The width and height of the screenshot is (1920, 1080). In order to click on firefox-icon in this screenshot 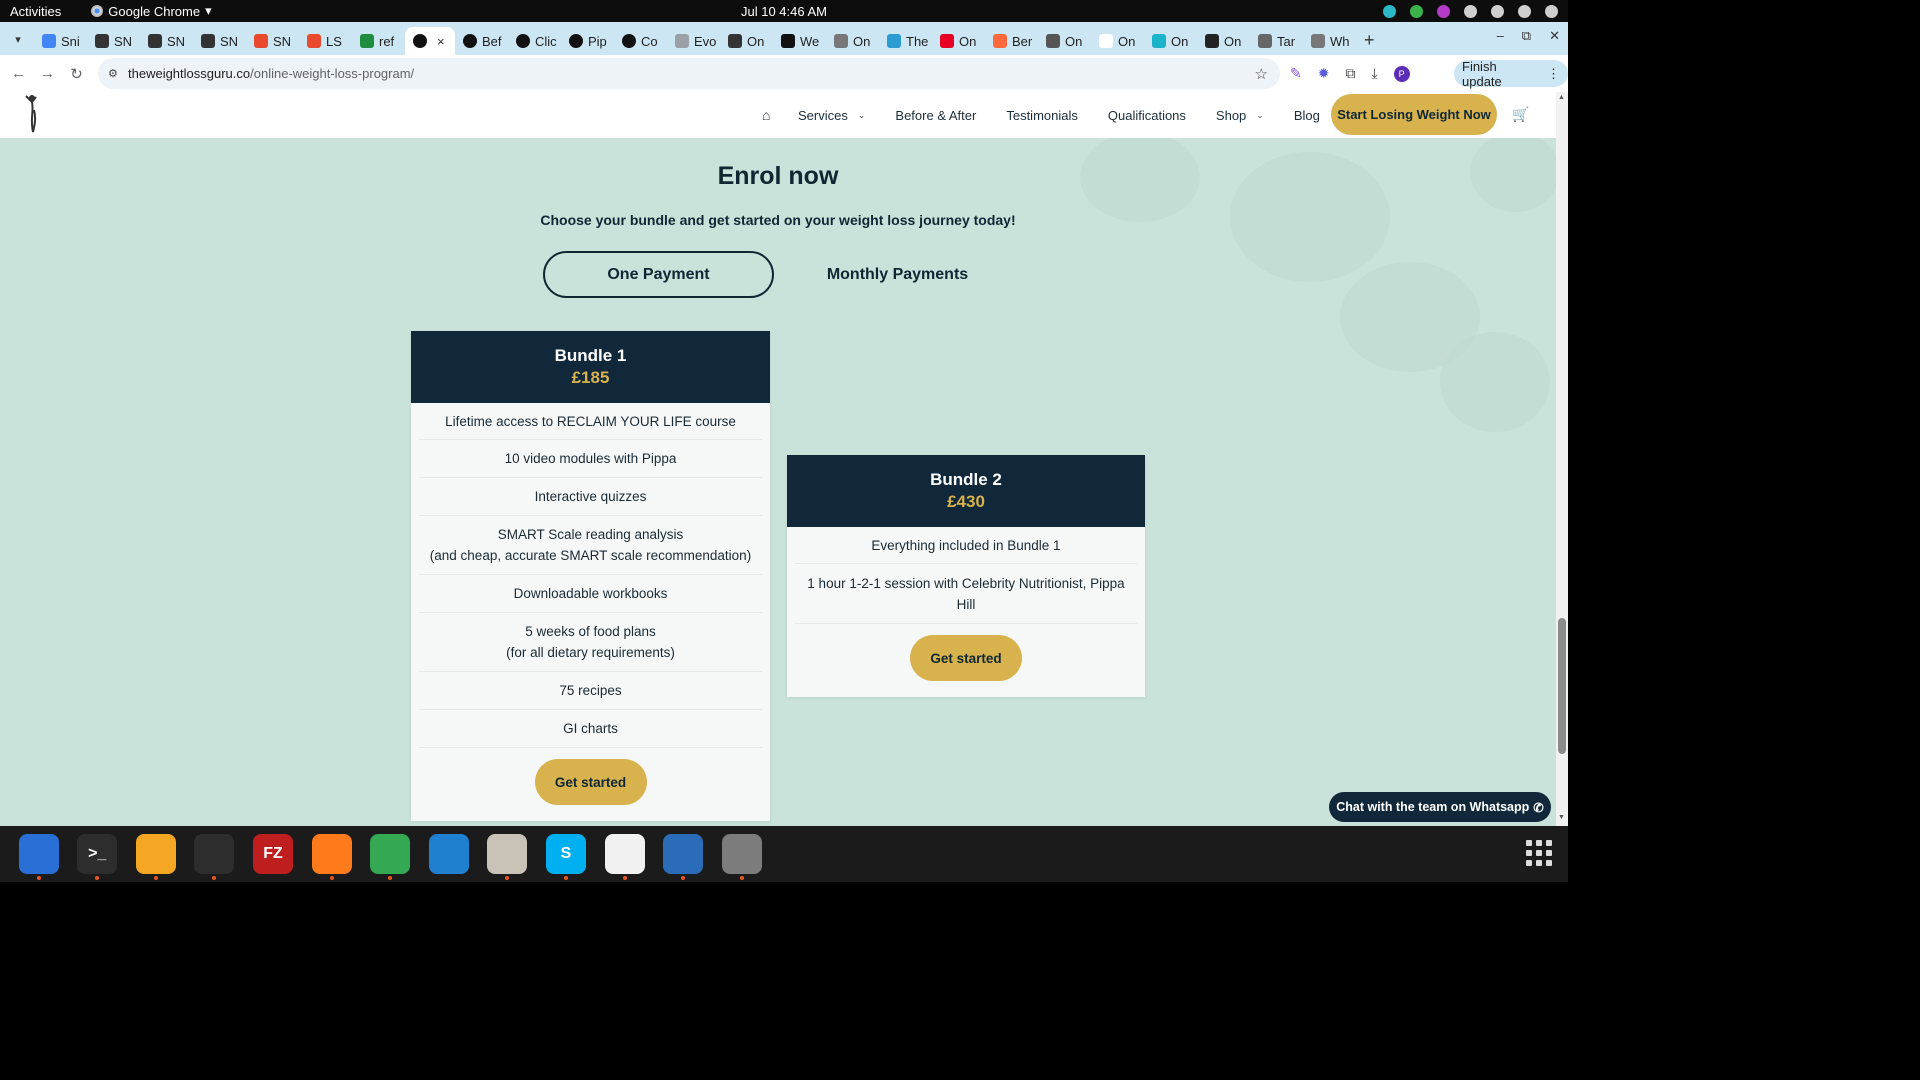, I will do `click(331, 857)`.